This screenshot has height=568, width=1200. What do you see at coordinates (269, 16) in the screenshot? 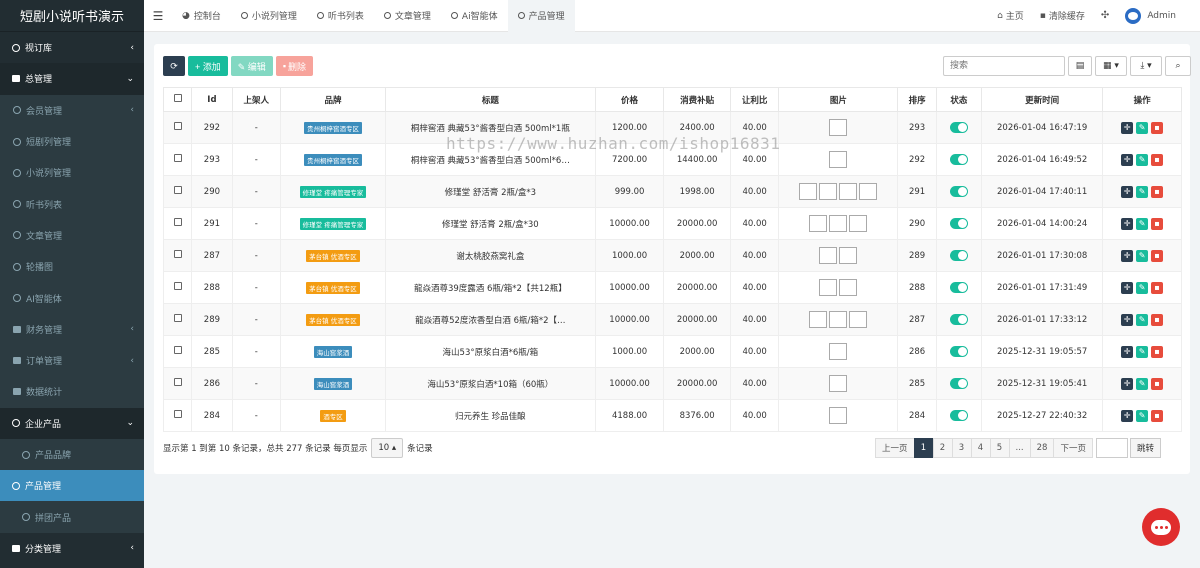
I see `tab-novel-list: 小说列管理` at bounding box center [269, 16].